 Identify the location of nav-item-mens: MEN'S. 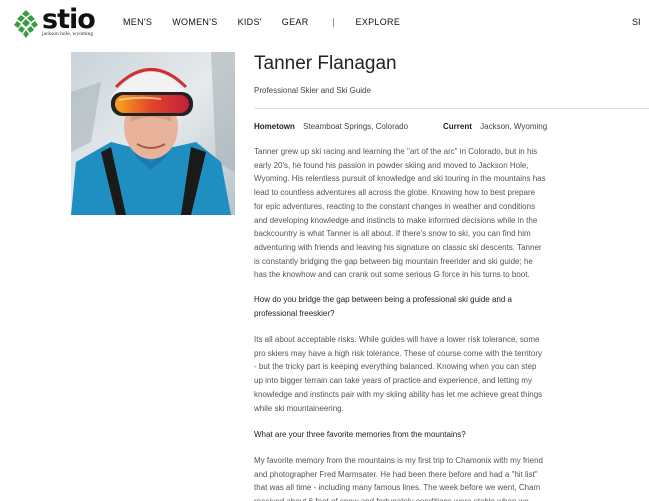
(137, 22).